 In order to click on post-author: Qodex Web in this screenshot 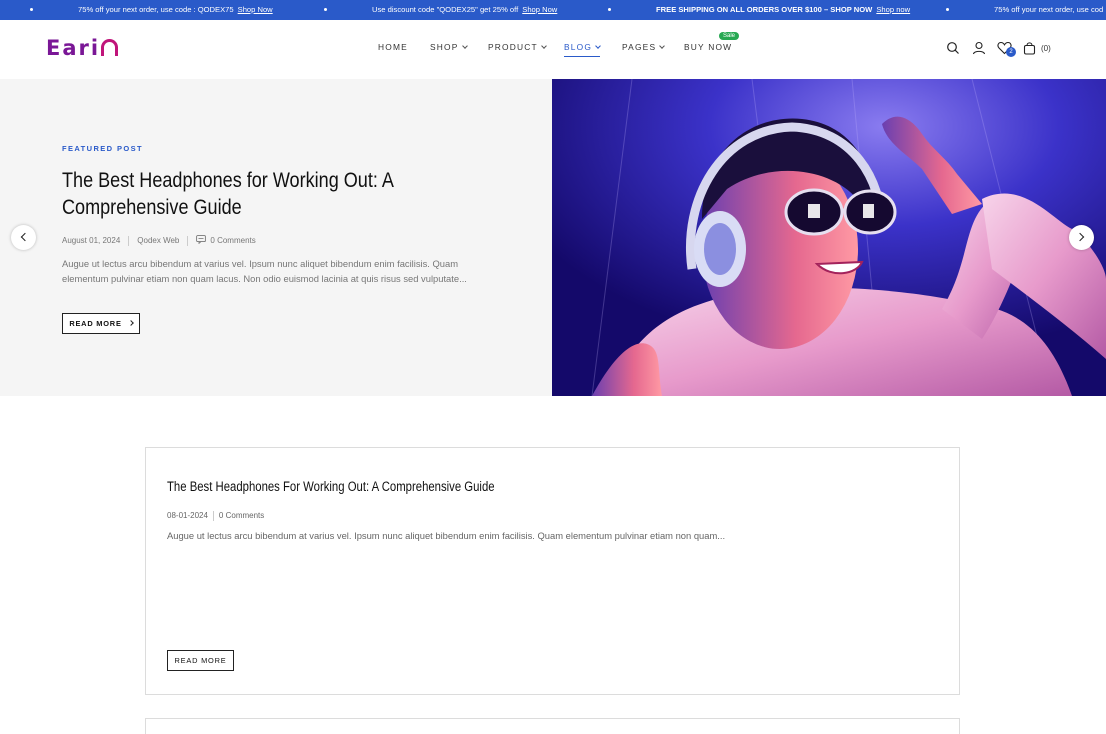, I will do `click(158, 240)`.